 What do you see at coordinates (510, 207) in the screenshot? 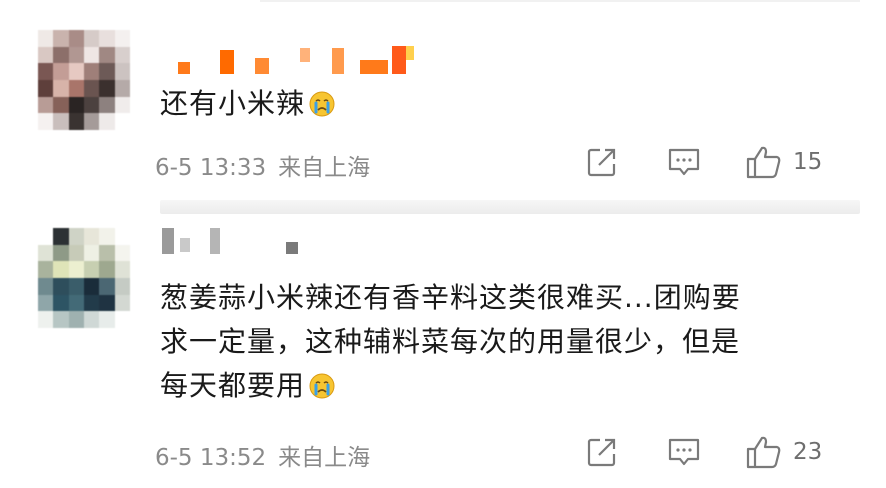
I see `comment-divider` at bounding box center [510, 207].